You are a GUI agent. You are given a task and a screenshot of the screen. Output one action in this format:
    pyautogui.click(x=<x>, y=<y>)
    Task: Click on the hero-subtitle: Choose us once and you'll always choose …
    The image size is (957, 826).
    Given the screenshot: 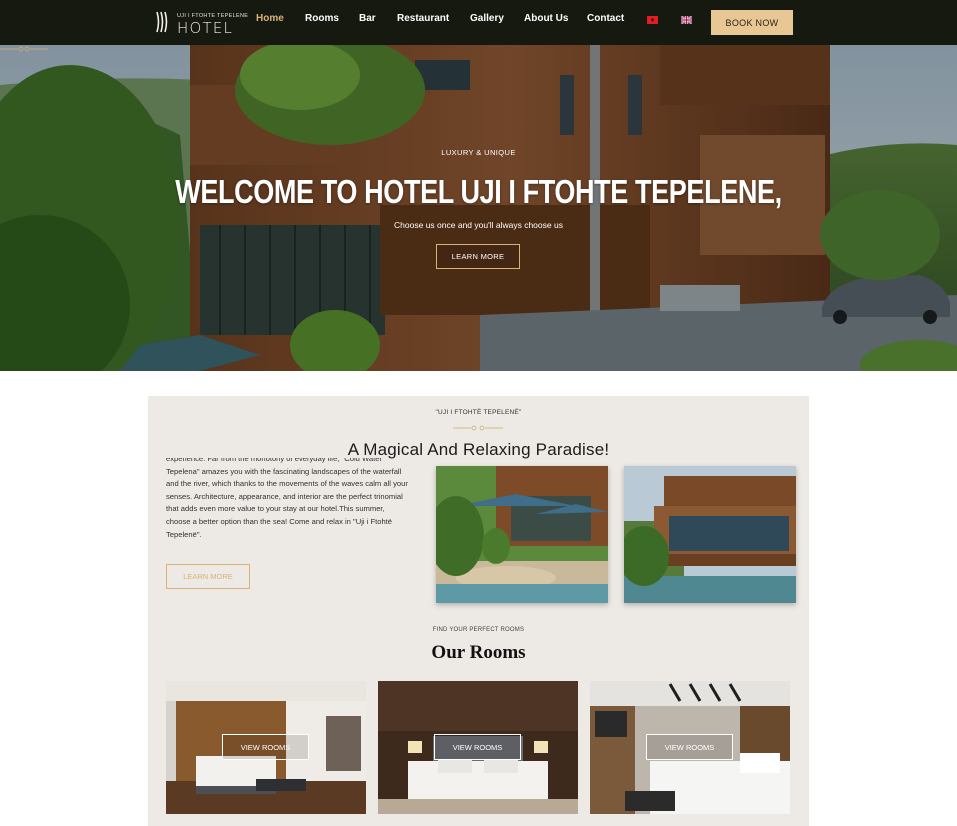 What is the action you would take?
    pyautogui.click(x=478, y=225)
    